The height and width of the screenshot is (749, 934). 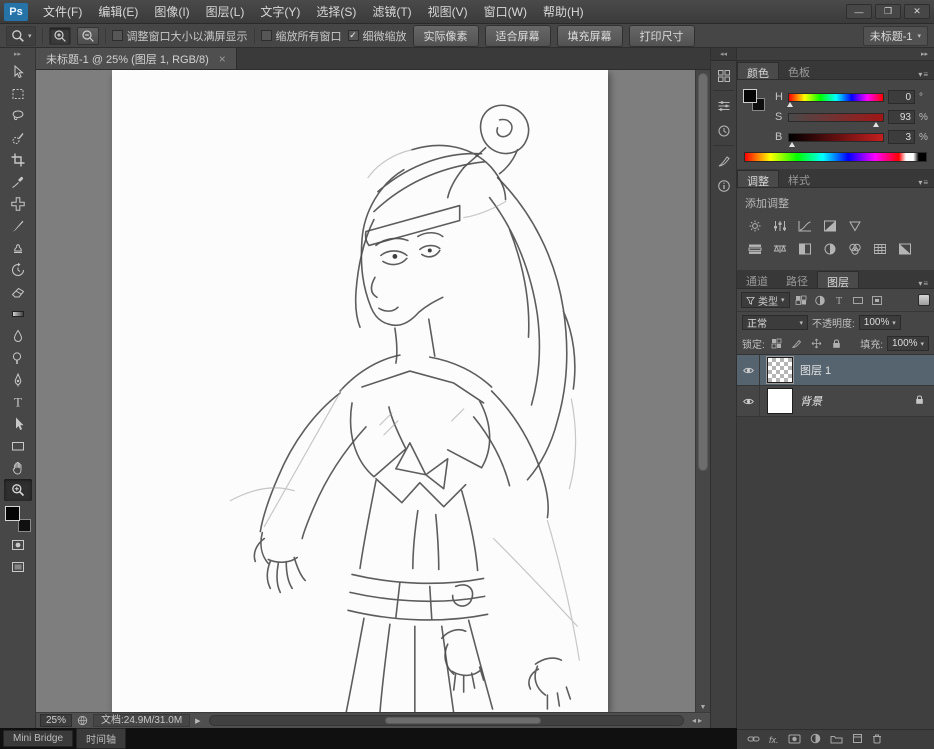 What do you see at coordinates (901, 117) in the screenshot?
I see `saturation-value-field: 93` at bounding box center [901, 117].